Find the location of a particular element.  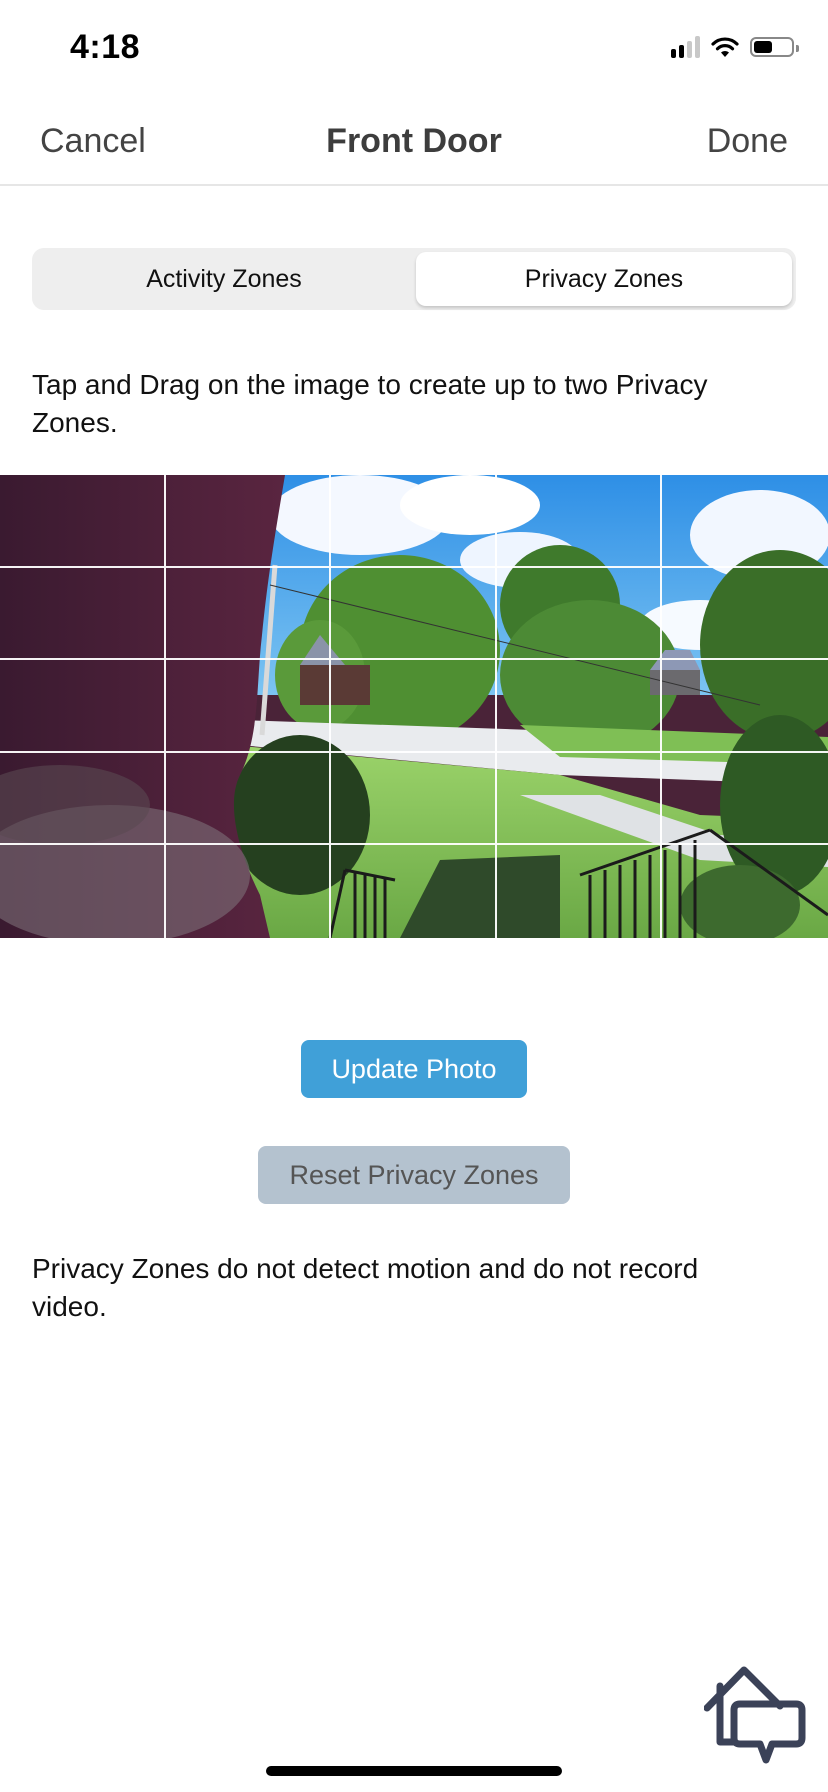

zone-type-segmented-control: Activity Zones Privacy Zones is located at coordinates (414, 279).